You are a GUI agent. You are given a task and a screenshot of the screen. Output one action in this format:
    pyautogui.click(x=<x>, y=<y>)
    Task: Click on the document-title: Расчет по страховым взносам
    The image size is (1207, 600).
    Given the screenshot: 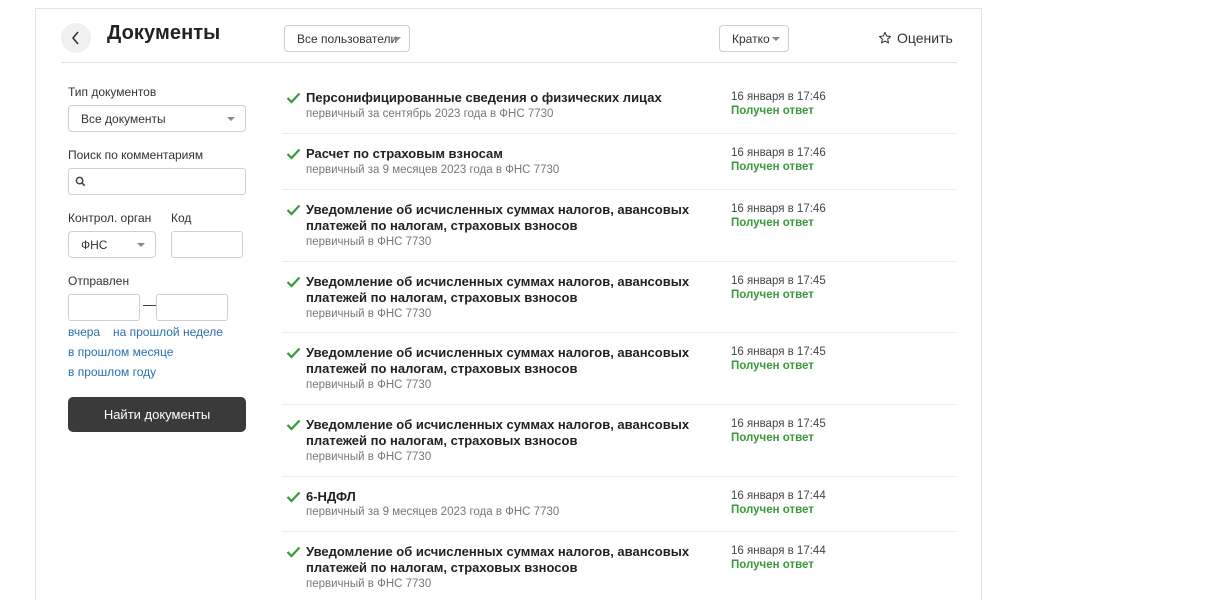 What is the action you would take?
    pyautogui.click(x=506, y=154)
    